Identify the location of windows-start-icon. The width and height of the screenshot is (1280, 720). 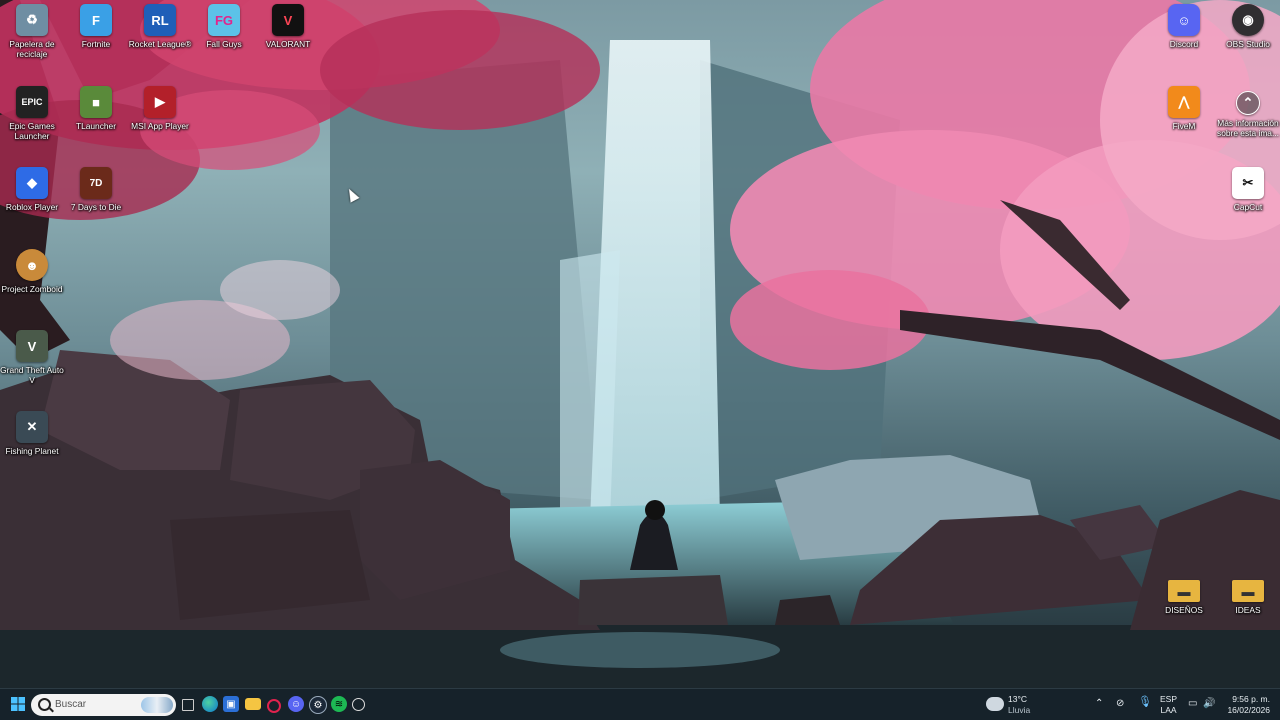
(18, 704).